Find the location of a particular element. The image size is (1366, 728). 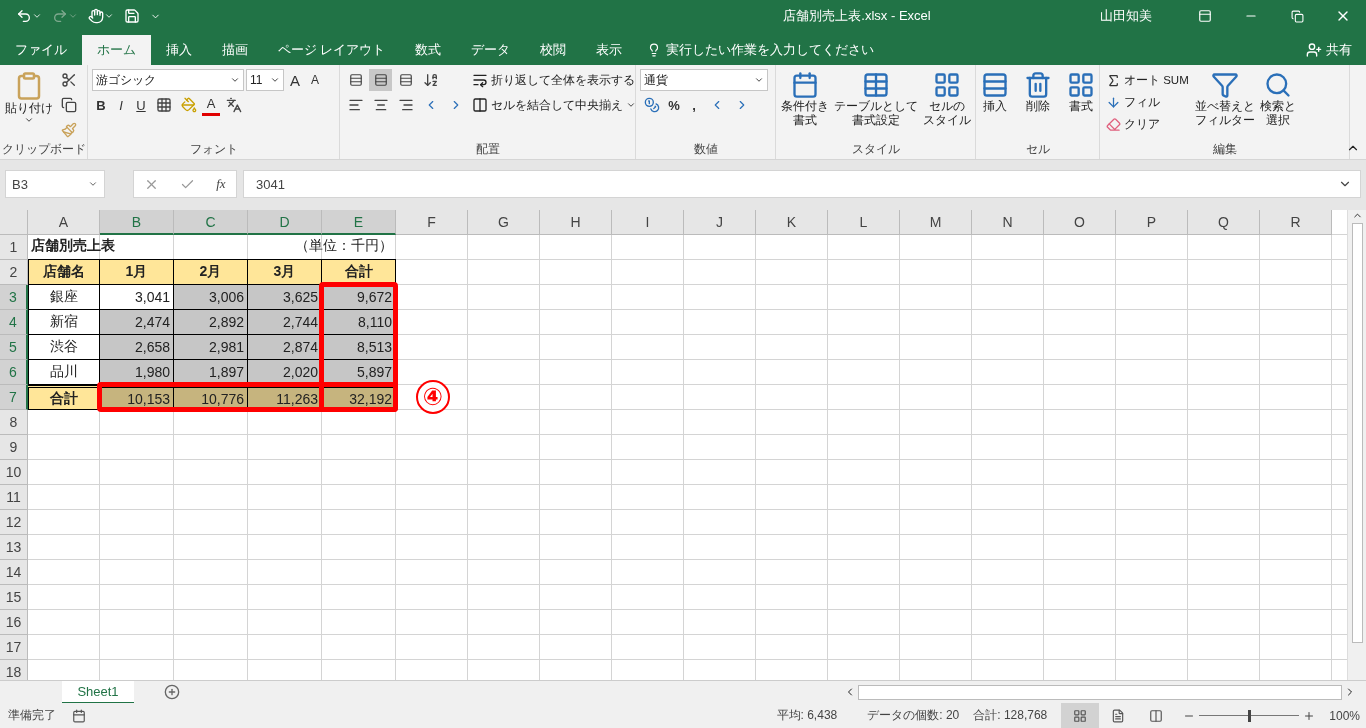

column-header: G is located at coordinates (504, 222).